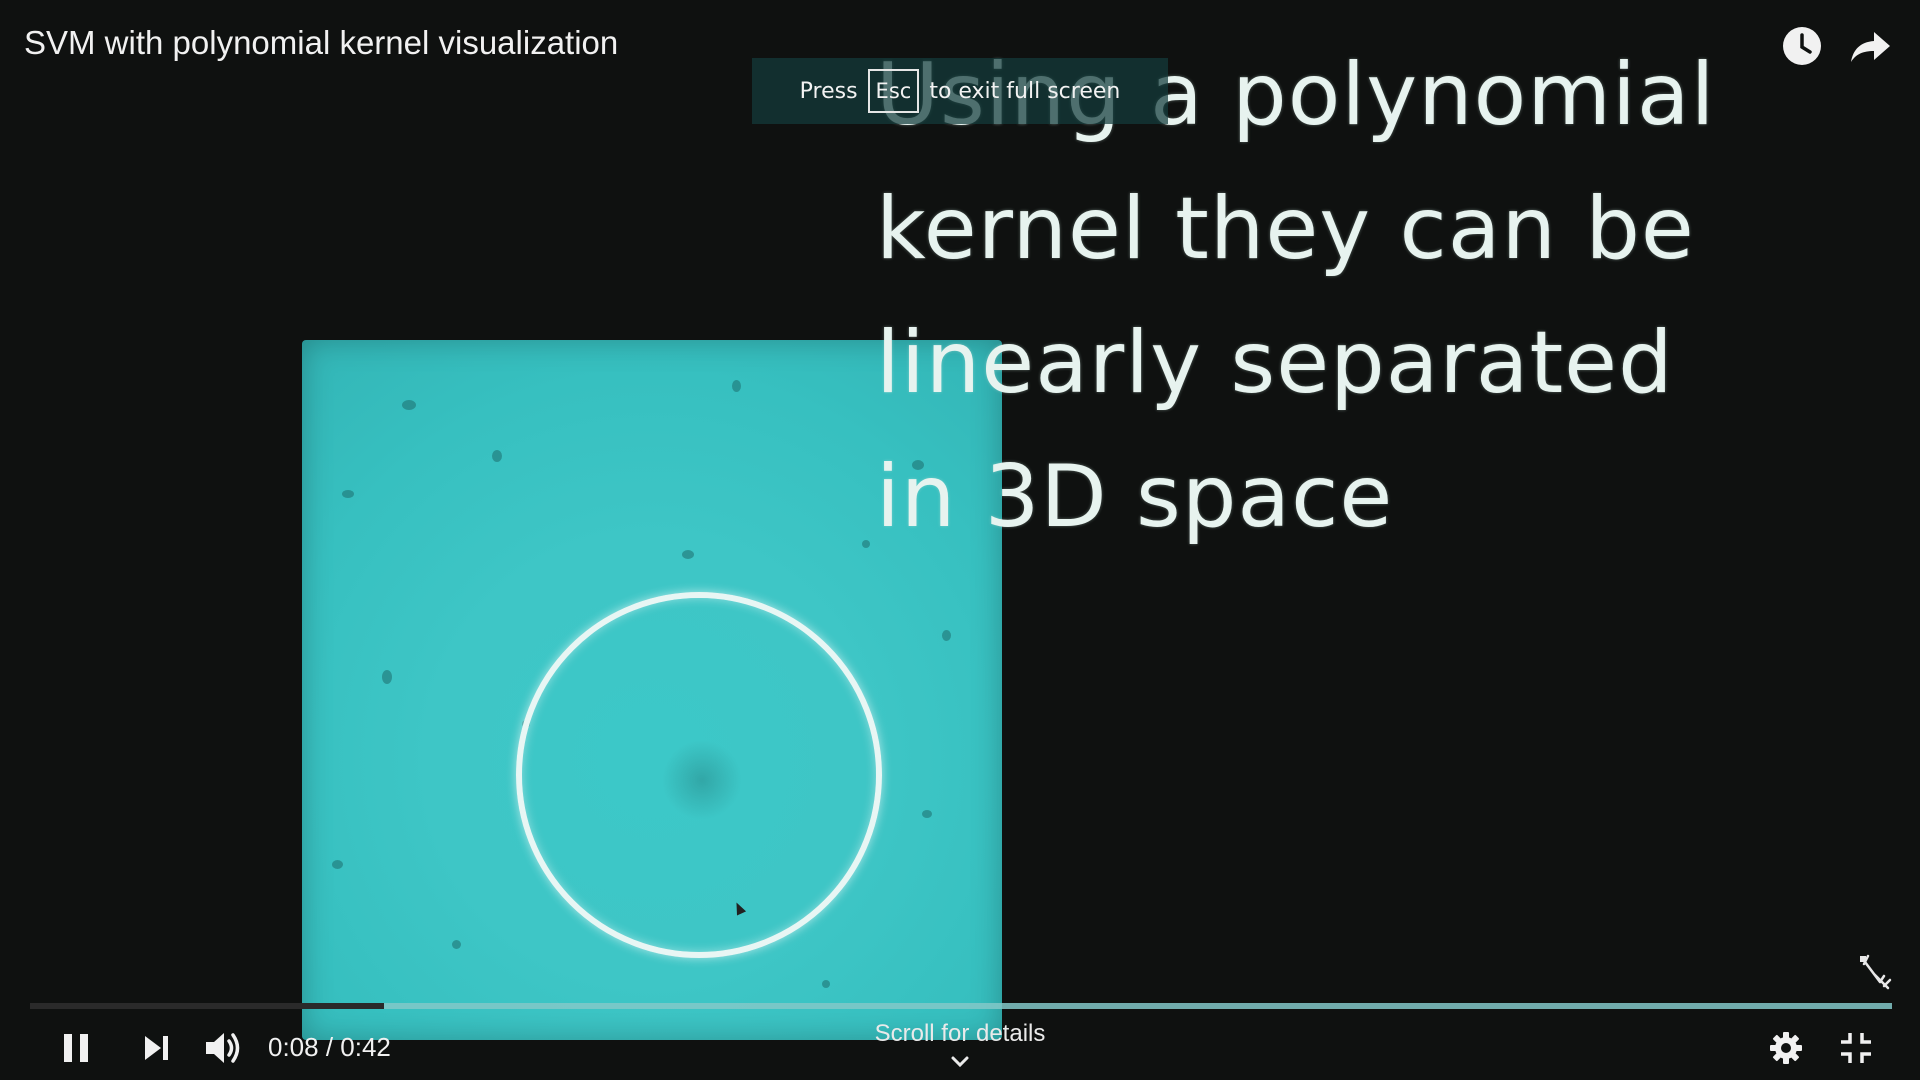 The image size is (1920, 1080). I want to click on caption-line: linearly separated, so click(1275, 363).